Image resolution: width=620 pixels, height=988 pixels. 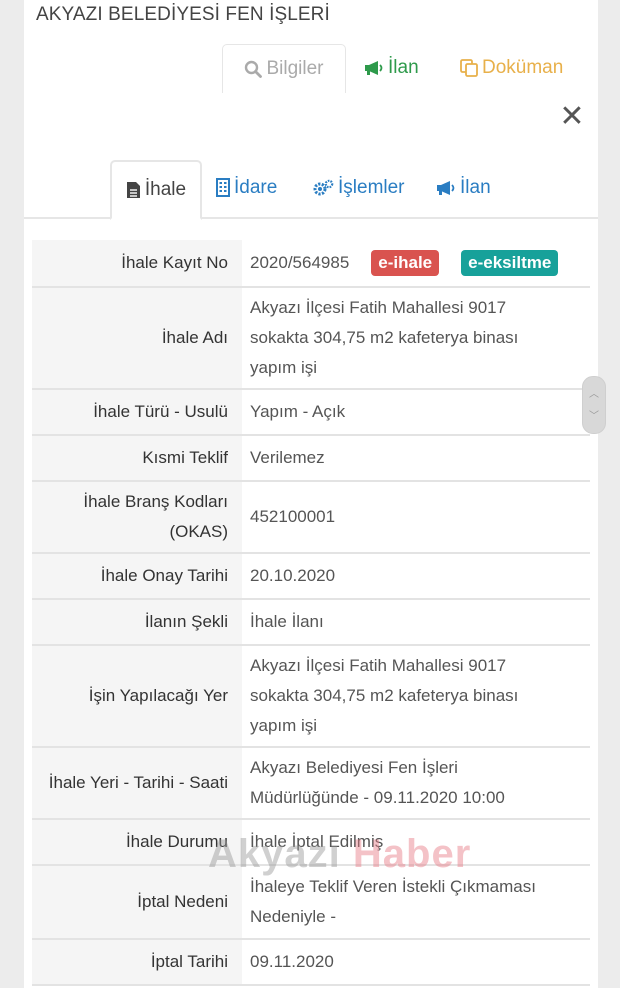 I want to click on row-label: Kısmi Teklif, so click(x=137, y=458).